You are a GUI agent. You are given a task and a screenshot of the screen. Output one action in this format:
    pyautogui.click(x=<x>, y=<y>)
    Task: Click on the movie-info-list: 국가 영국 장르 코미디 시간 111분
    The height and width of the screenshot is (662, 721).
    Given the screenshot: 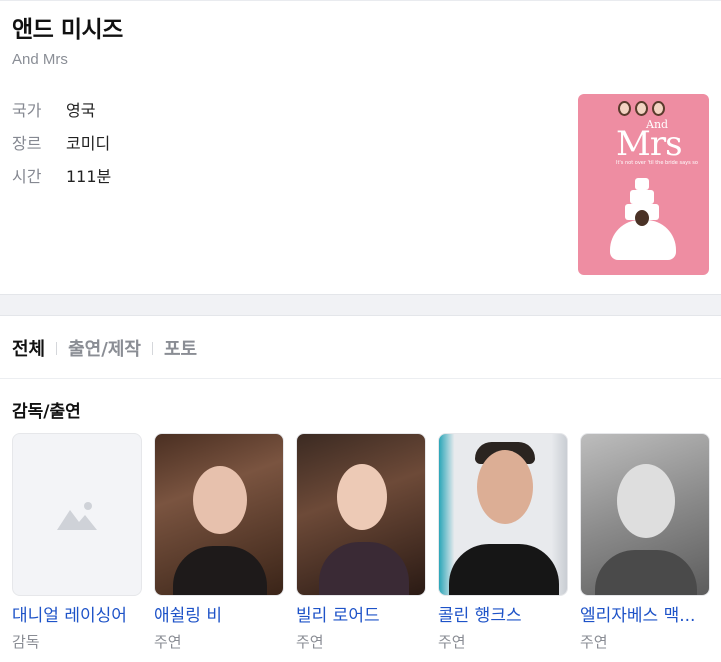 What is the action you would take?
    pyautogui.click(x=61, y=141)
    